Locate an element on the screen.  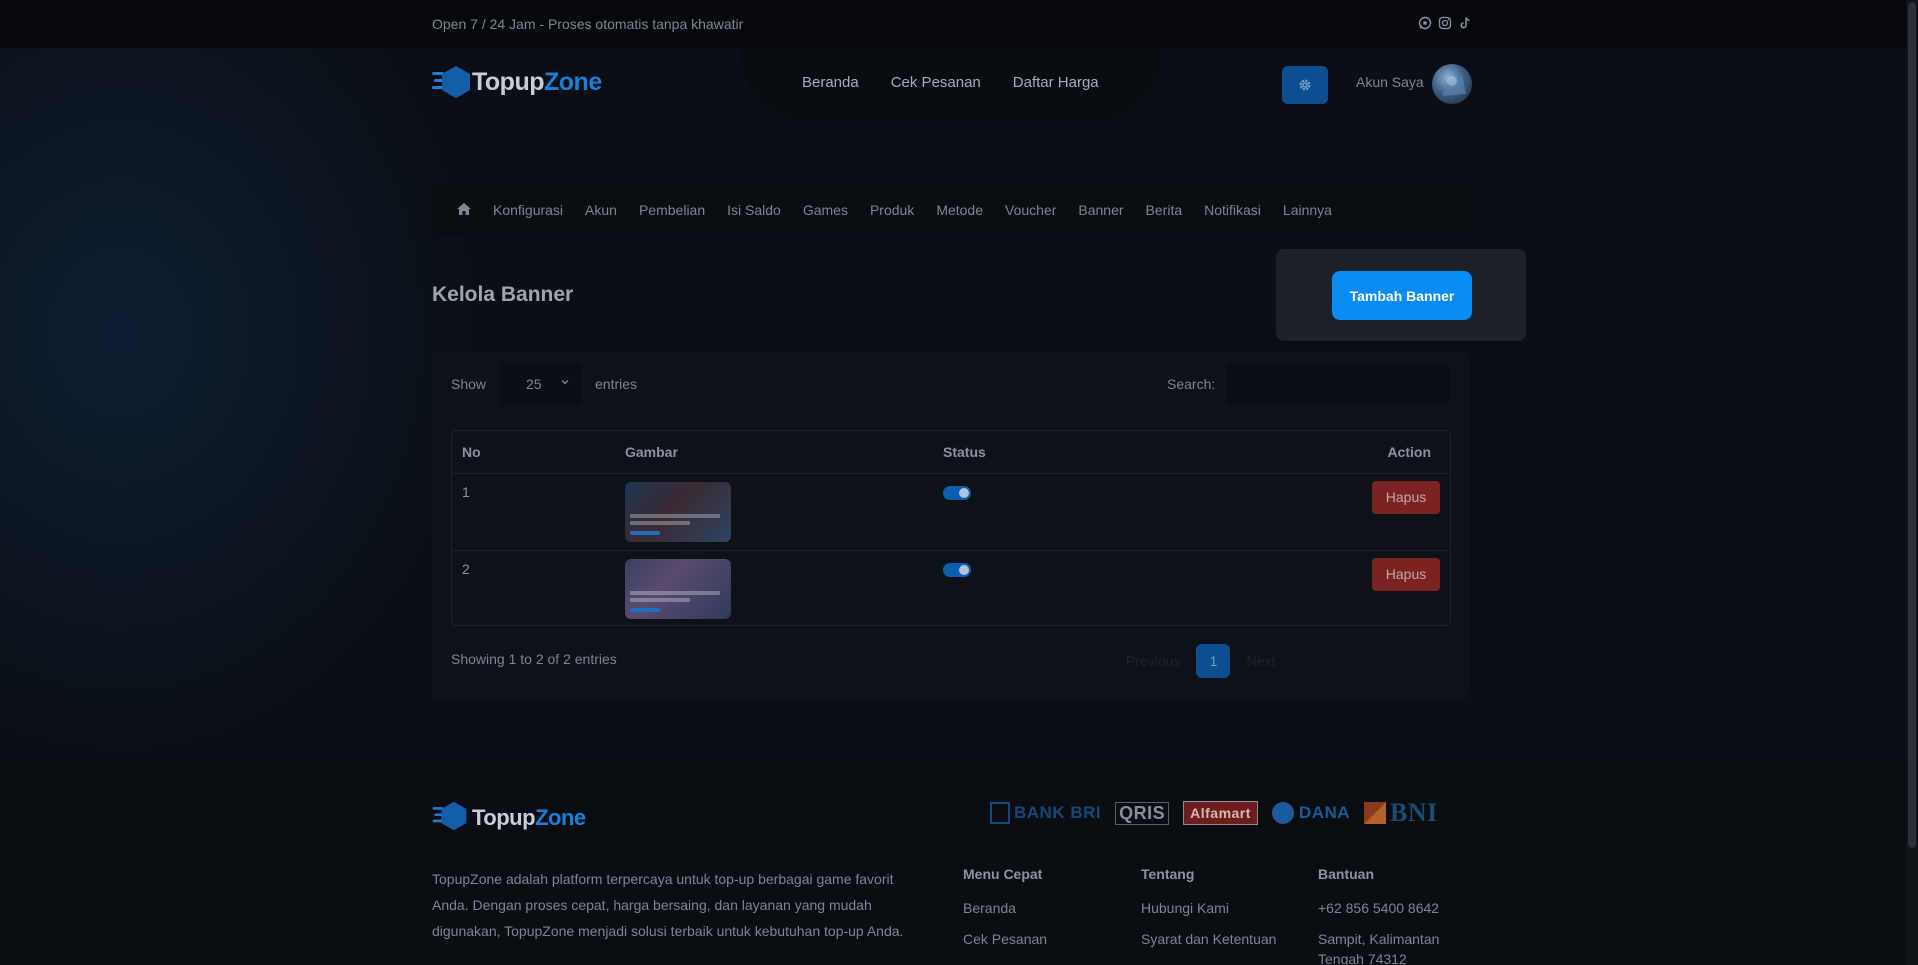
show-label: Show is located at coordinates (469, 384).